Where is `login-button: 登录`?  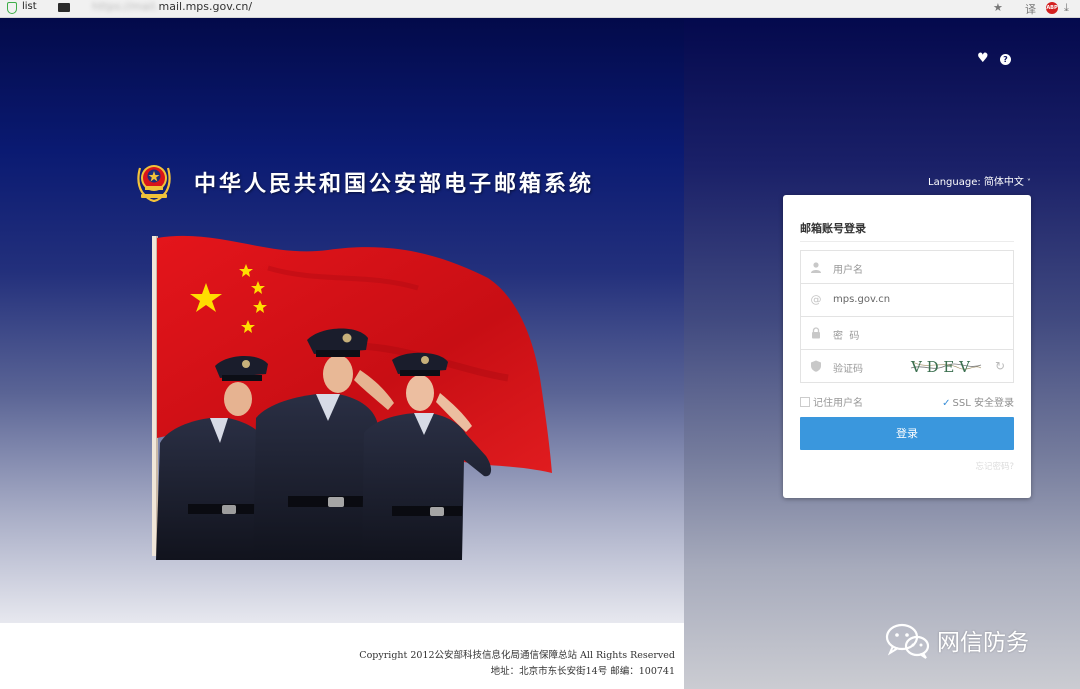
login-button: 登录 is located at coordinates (907, 433).